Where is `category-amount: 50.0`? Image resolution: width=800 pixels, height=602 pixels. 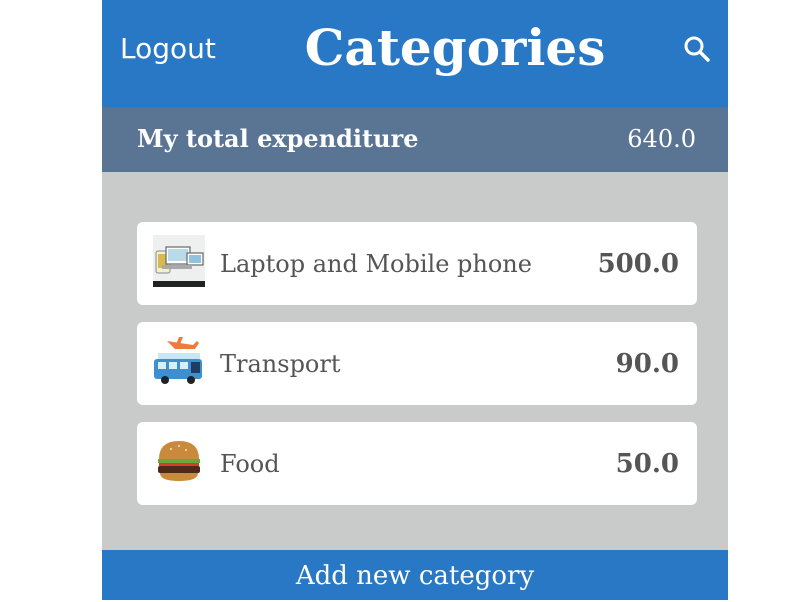
category-amount: 50.0 is located at coordinates (647, 464).